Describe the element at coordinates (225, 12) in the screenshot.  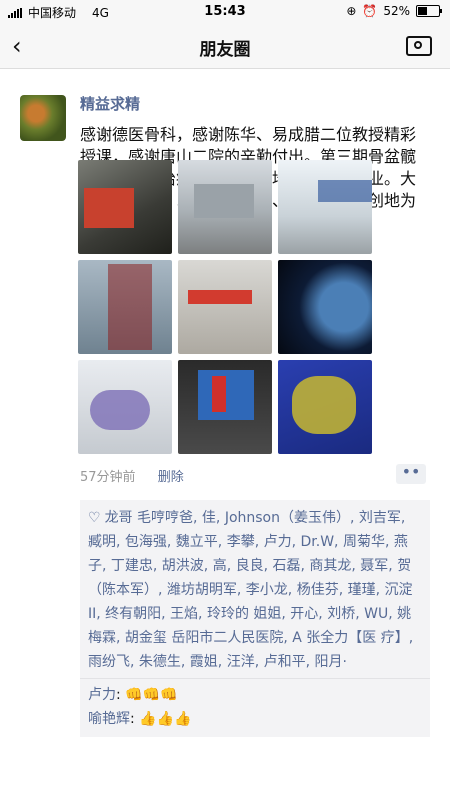
I see `status-bar: 中国移动 4G 15:43 ⊕ ⏰ 52%` at that location.